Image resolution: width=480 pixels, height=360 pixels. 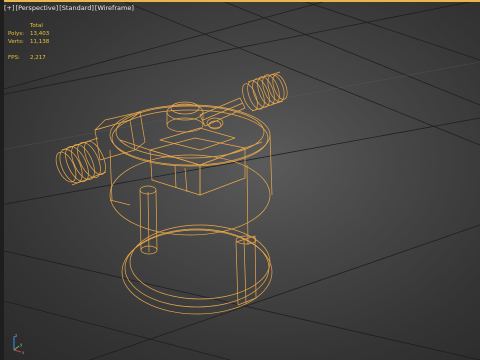 I want to click on viewport-display-mode-label: [Wireframe], so click(x=114, y=8).